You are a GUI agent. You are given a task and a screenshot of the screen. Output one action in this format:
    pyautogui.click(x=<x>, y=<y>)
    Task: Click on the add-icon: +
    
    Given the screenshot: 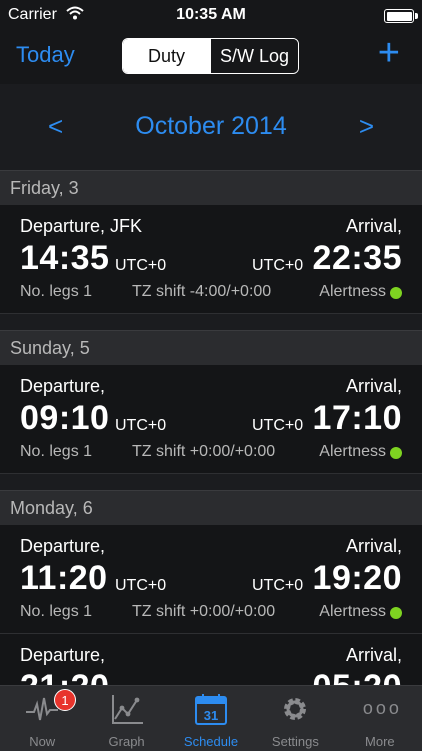 What is the action you would take?
    pyautogui.click(x=389, y=53)
    